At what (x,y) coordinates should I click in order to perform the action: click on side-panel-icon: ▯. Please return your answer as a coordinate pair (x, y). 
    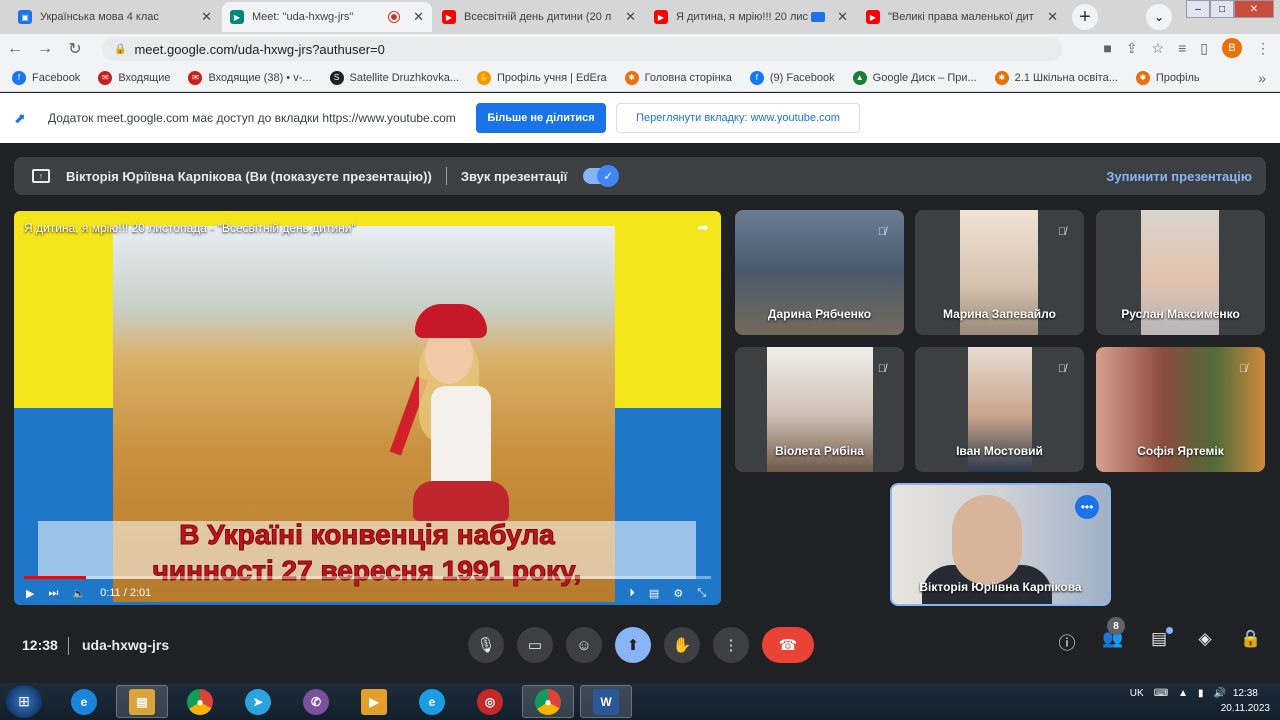
    Looking at the image, I should click on (1204, 48).